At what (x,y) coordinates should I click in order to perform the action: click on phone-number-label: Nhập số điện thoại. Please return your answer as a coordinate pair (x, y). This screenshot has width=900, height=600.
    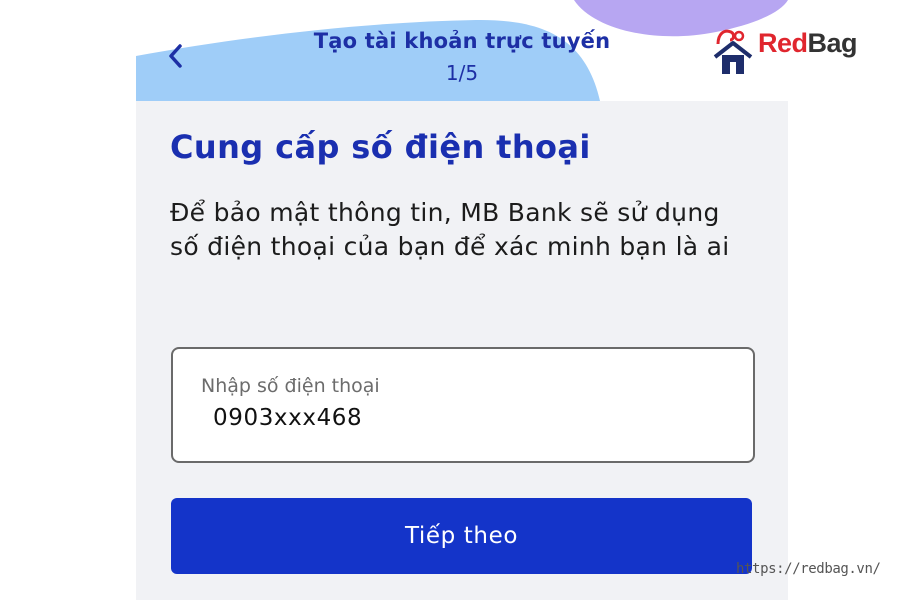
    Looking at the image, I should click on (290, 386).